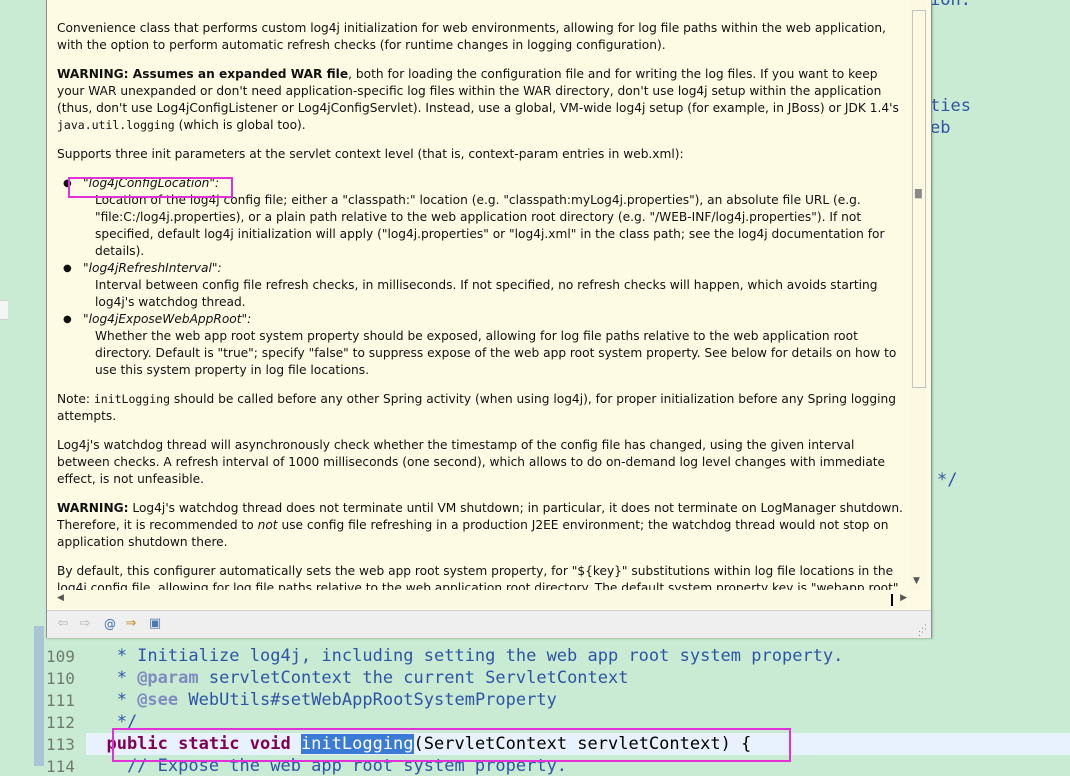 The width and height of the screenshot is (1070, 776). I want to click on scroll-left-icon: ◀, so click(60, 598).